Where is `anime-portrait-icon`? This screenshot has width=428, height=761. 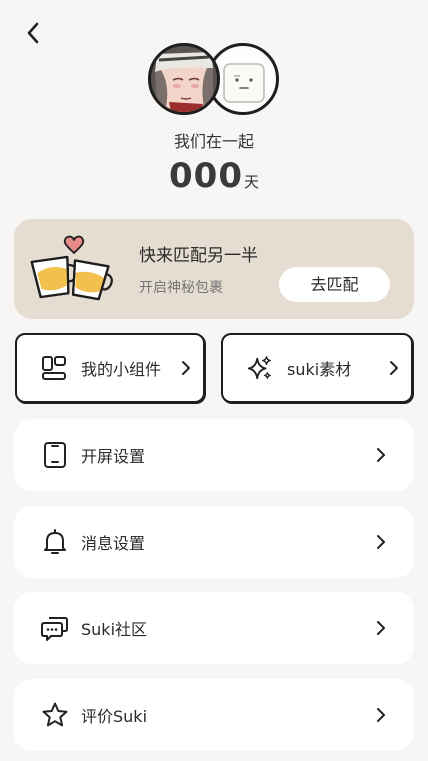
anime-portrait-icon is located at coordinates (184, 79).